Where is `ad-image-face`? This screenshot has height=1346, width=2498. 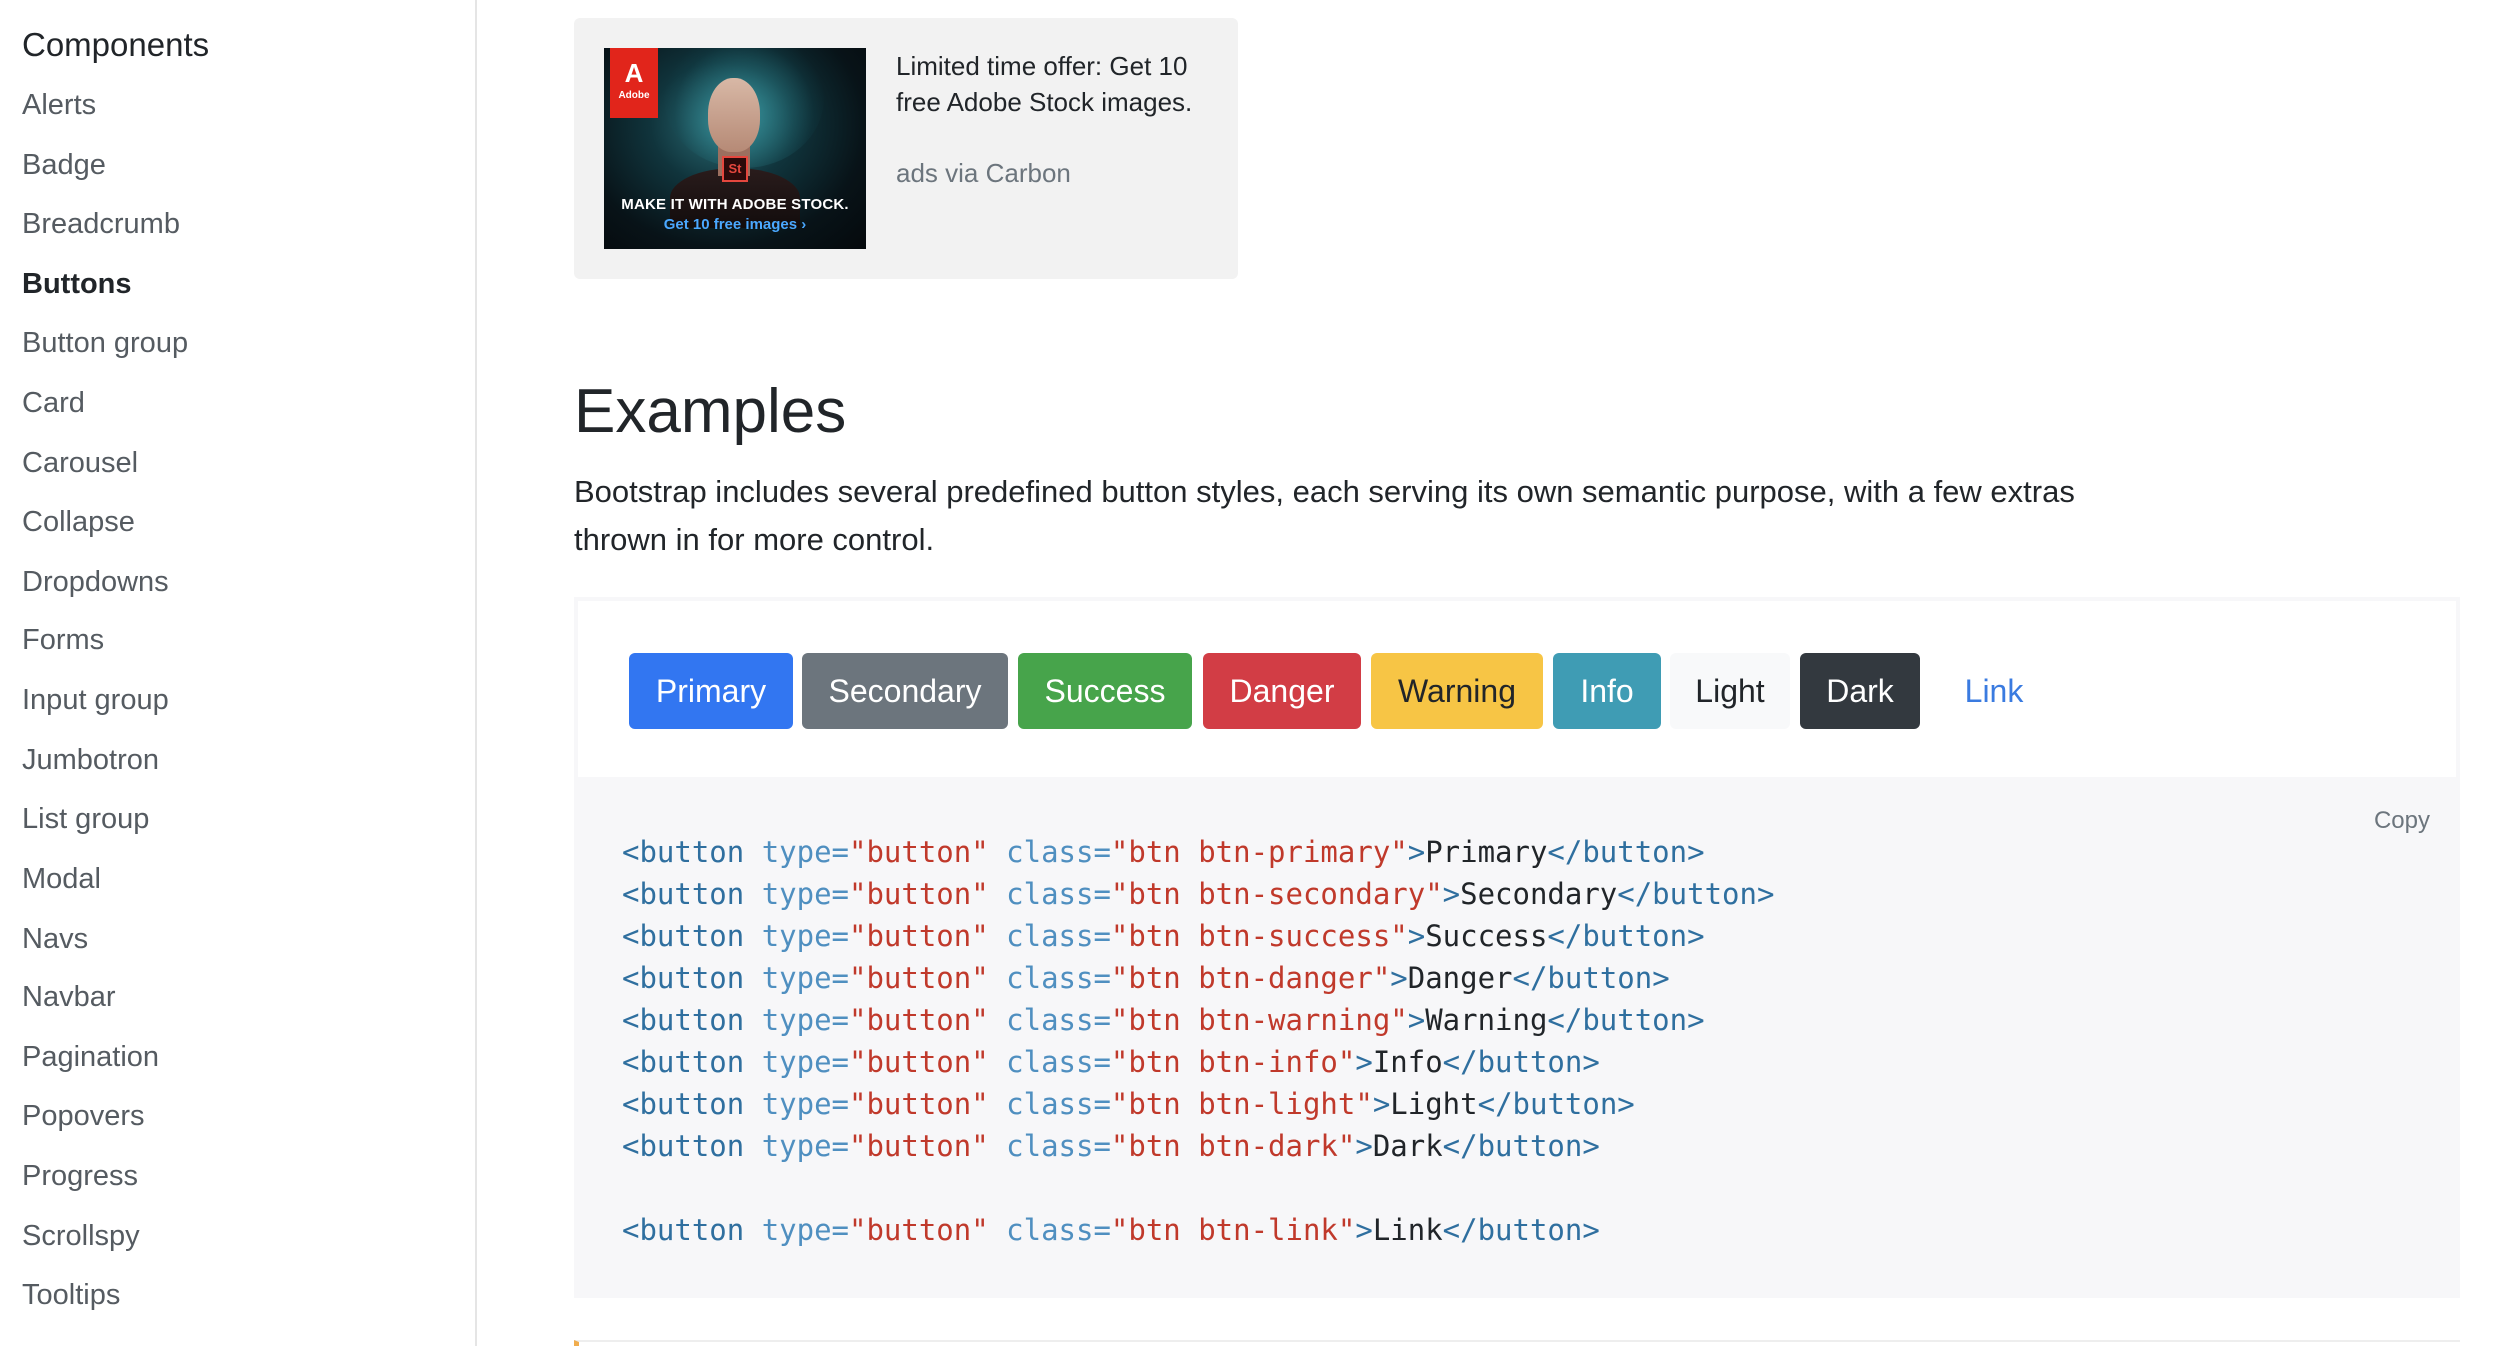 ad-image-face is located at coordinates (734, 115).